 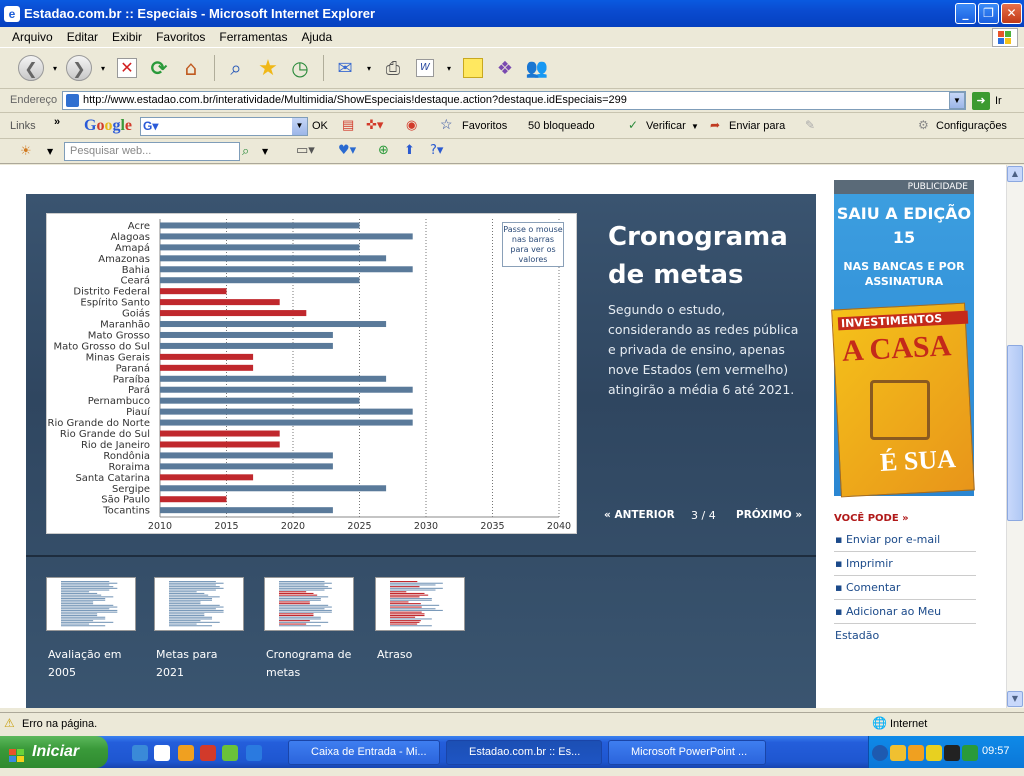 I want to click on scroll-up-button: ▲, so click(x=1015, y=174).